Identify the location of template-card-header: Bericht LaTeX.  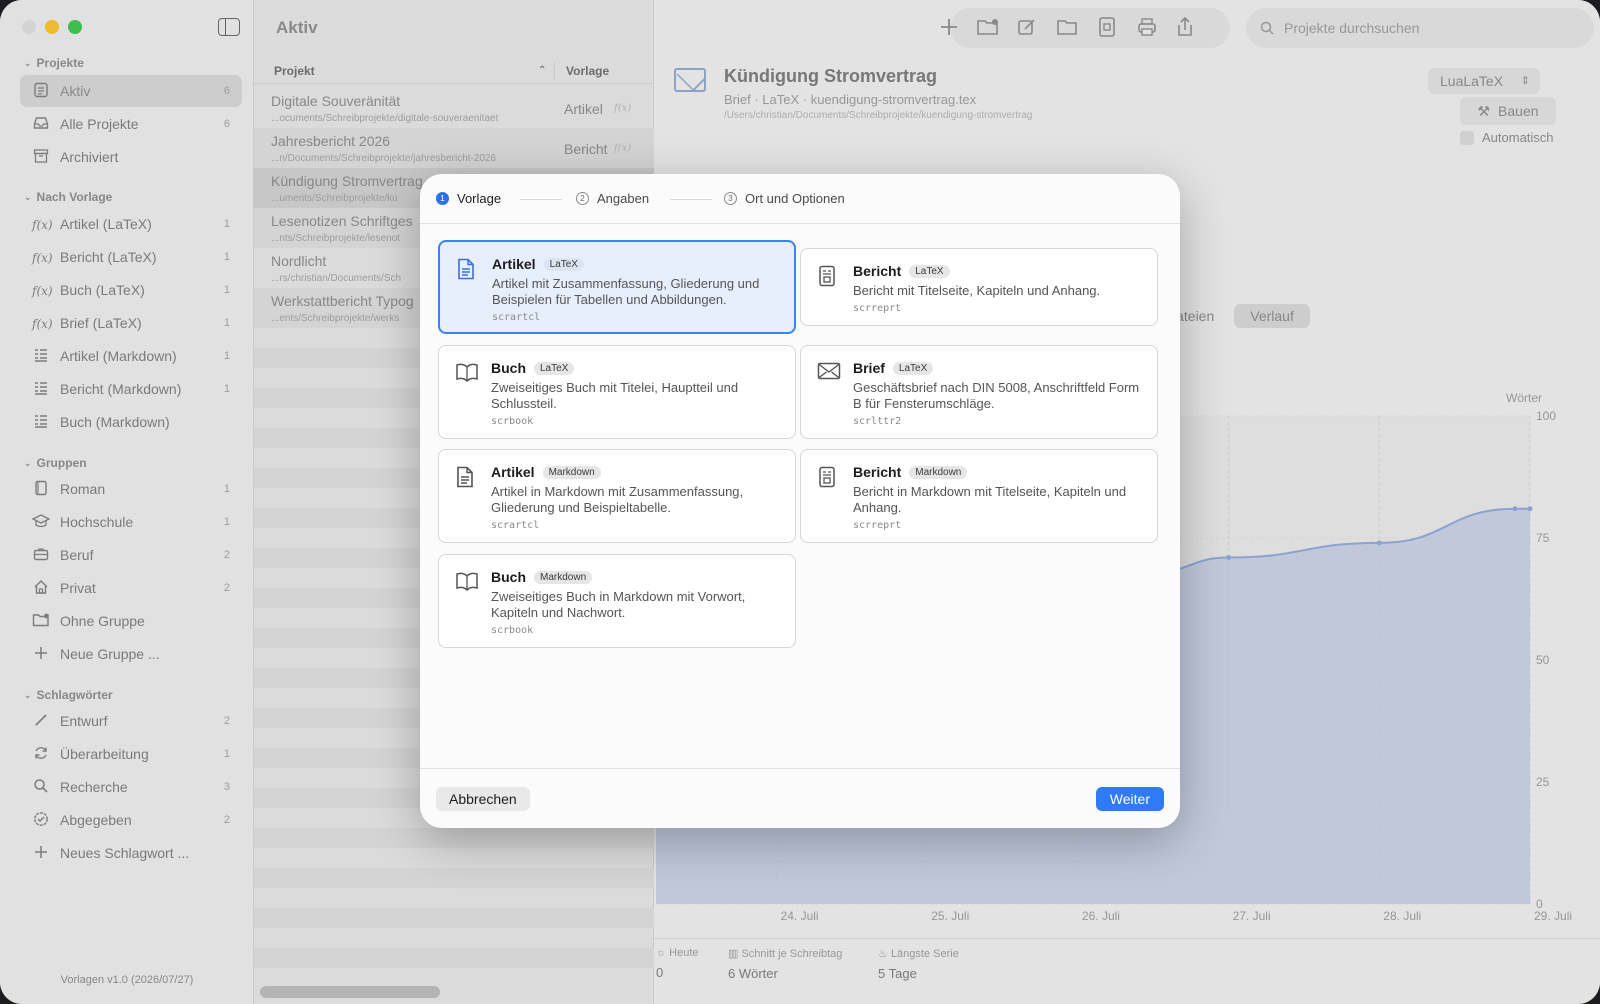
(901, 271).